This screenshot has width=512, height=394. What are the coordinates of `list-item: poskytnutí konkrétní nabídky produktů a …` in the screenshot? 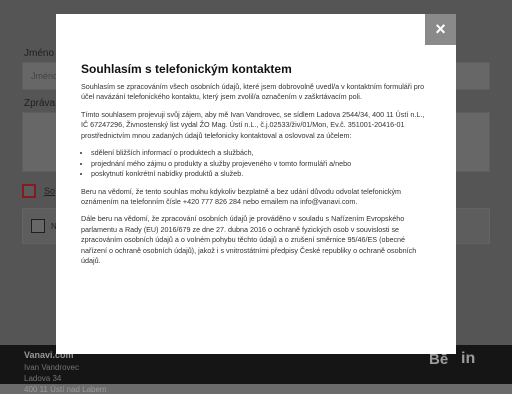 It's located at (261, 174).